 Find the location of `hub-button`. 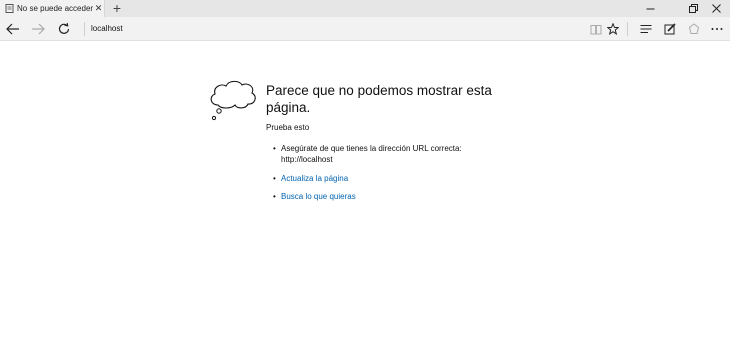

hub-button is located at coordinates (646, 29).